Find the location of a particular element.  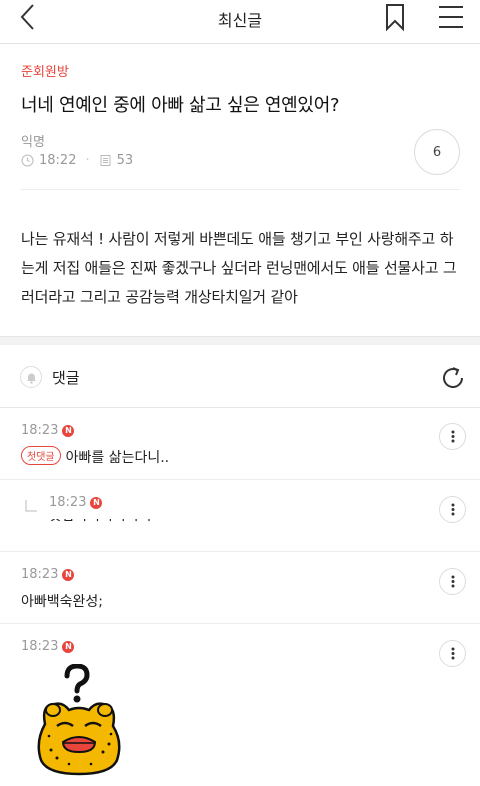

hamburger-menu-icon is located at coordinates (451, 17).